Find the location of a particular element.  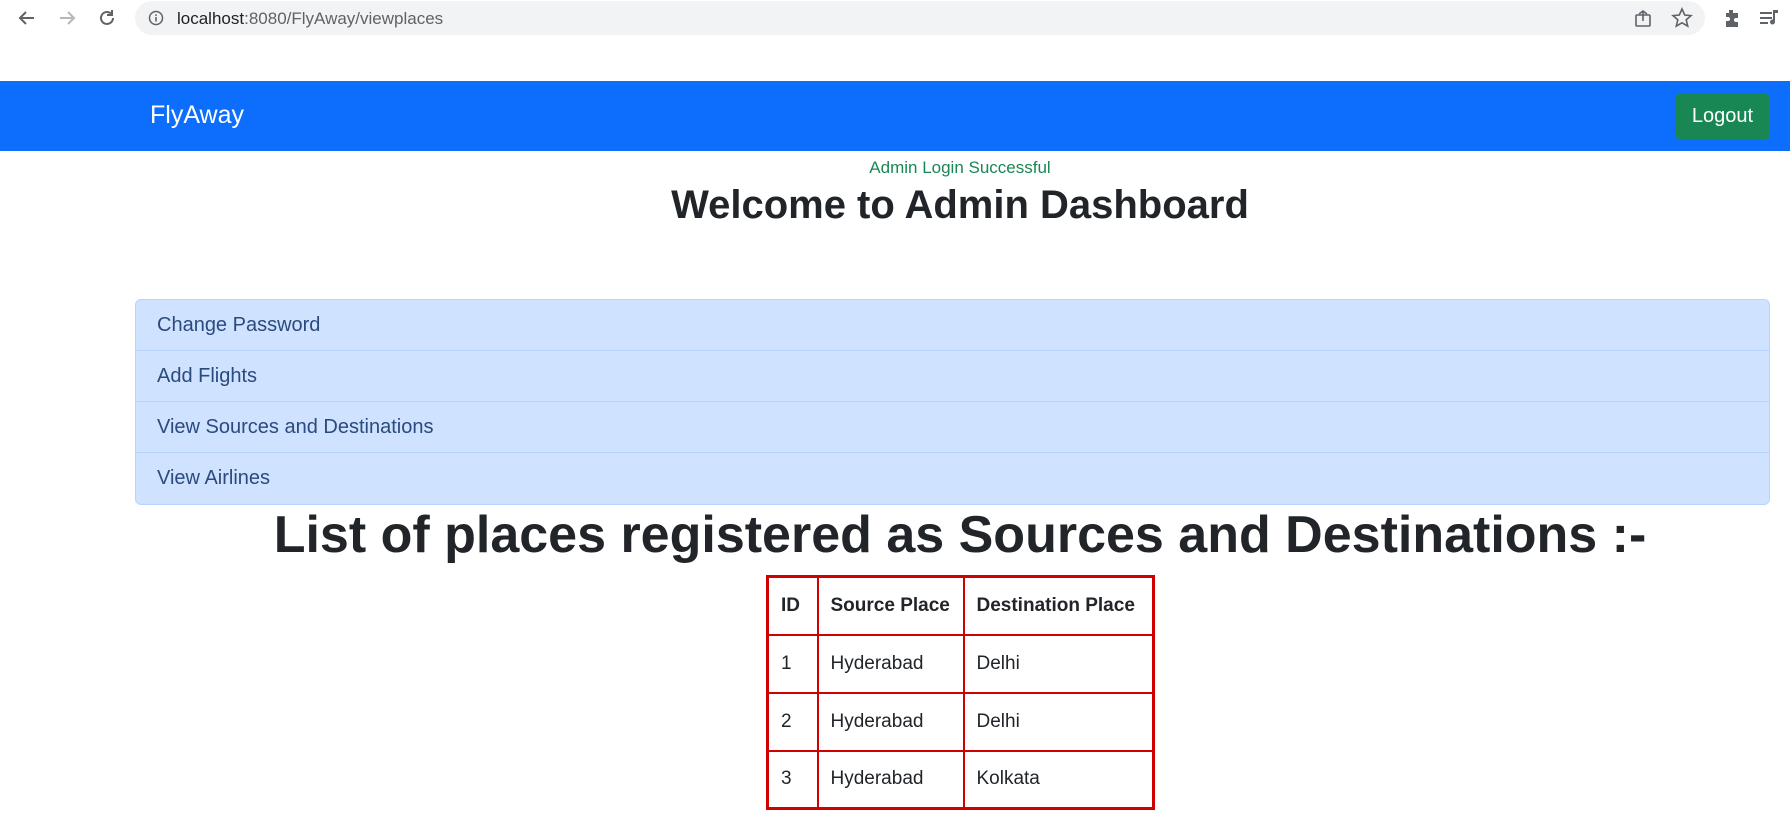

url-path: :8080/FlyAway/viewplaces is located at coordinates (344, 18).